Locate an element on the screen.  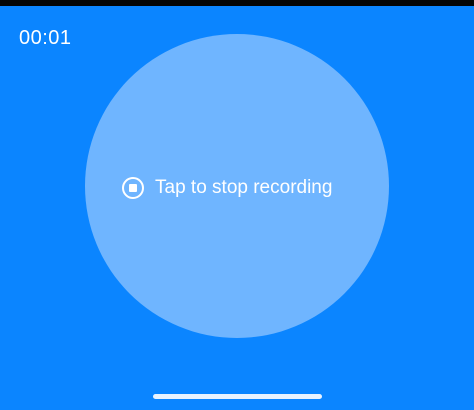
home-indicator is located at coordinates (237, 396).